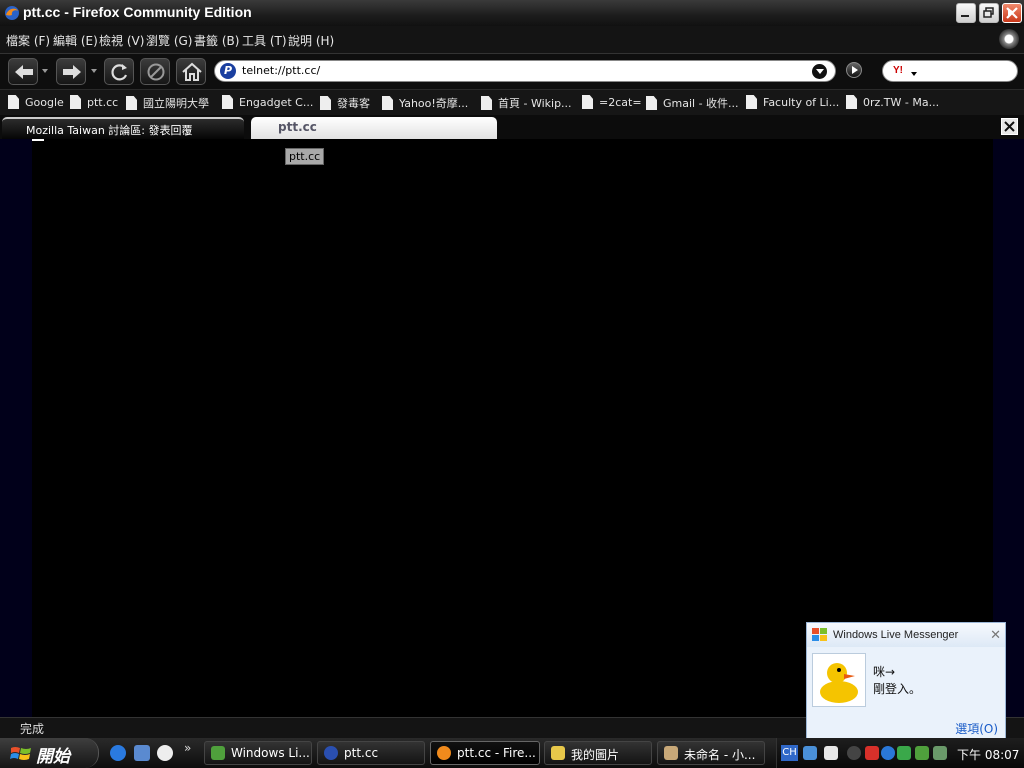 This screenshot has height=768, width=1024. Describe the element at coordinates (854, 70) in the screenshot. I see `go-button` at that location.